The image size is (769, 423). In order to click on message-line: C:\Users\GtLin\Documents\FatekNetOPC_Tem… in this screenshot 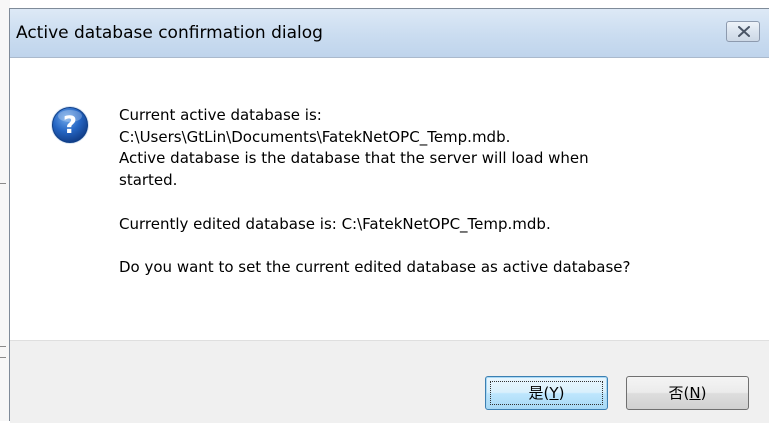, I will do `click(315, 136)`.